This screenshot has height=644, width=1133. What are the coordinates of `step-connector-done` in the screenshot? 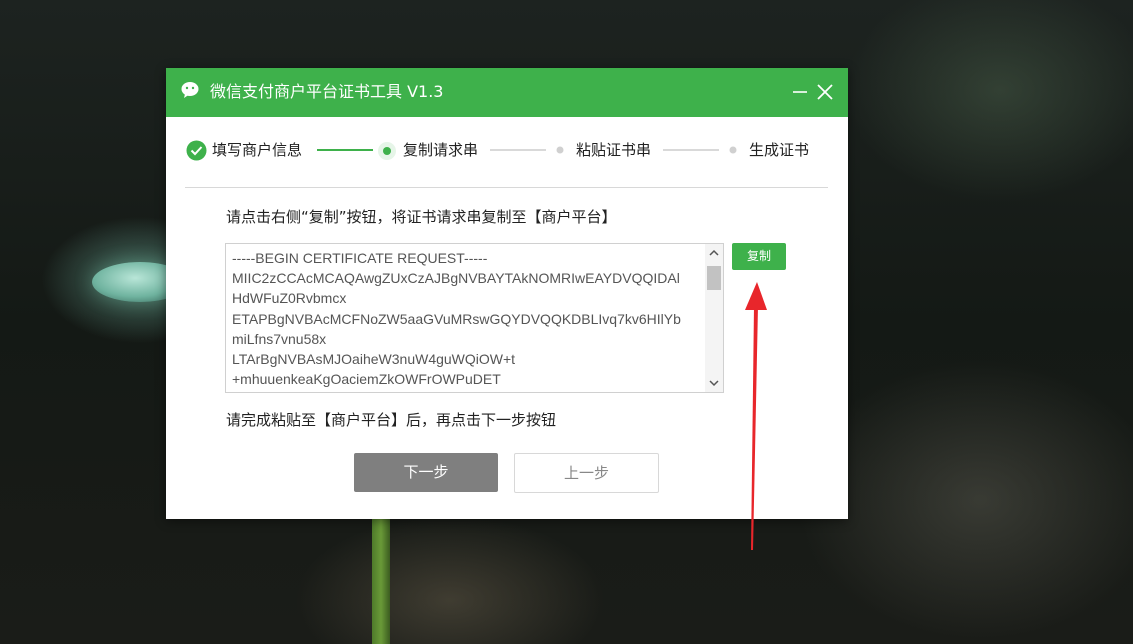 It's located at (345, 150).